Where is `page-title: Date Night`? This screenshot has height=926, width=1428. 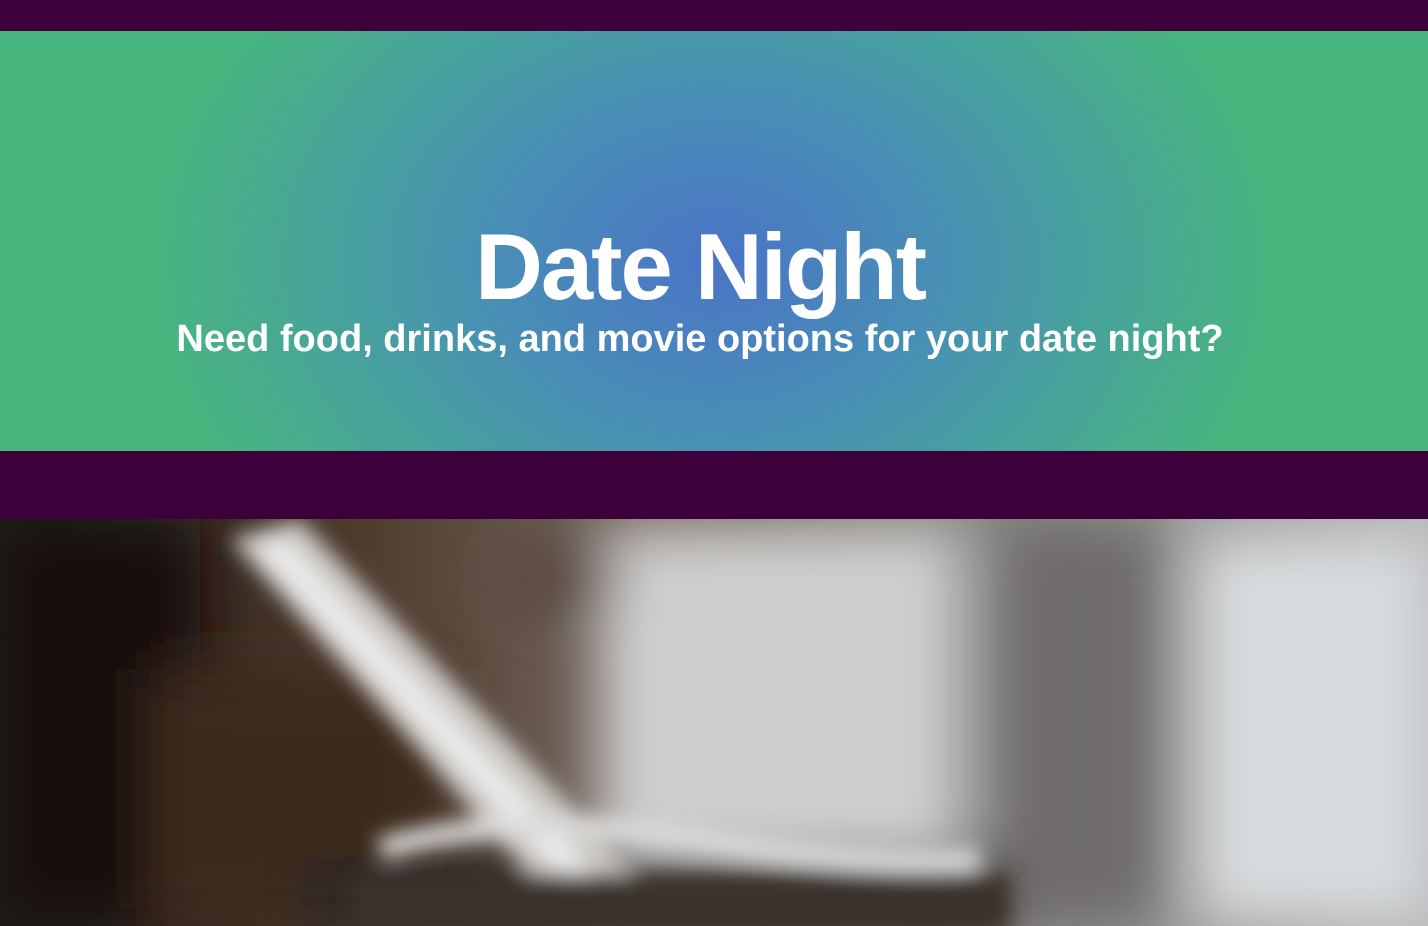 page-title: Date Night is located at coordinates (701, 266).